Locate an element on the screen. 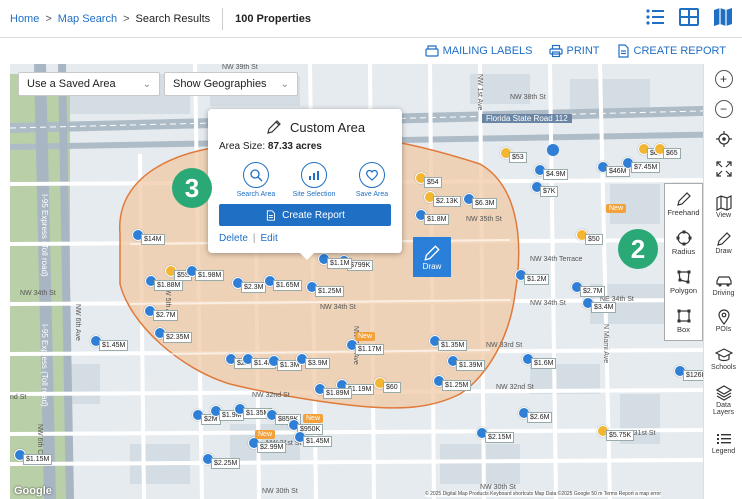 The height and width of the screenshot is (499, 742). pois-tool: POIs is located at coordinates (723, 320).